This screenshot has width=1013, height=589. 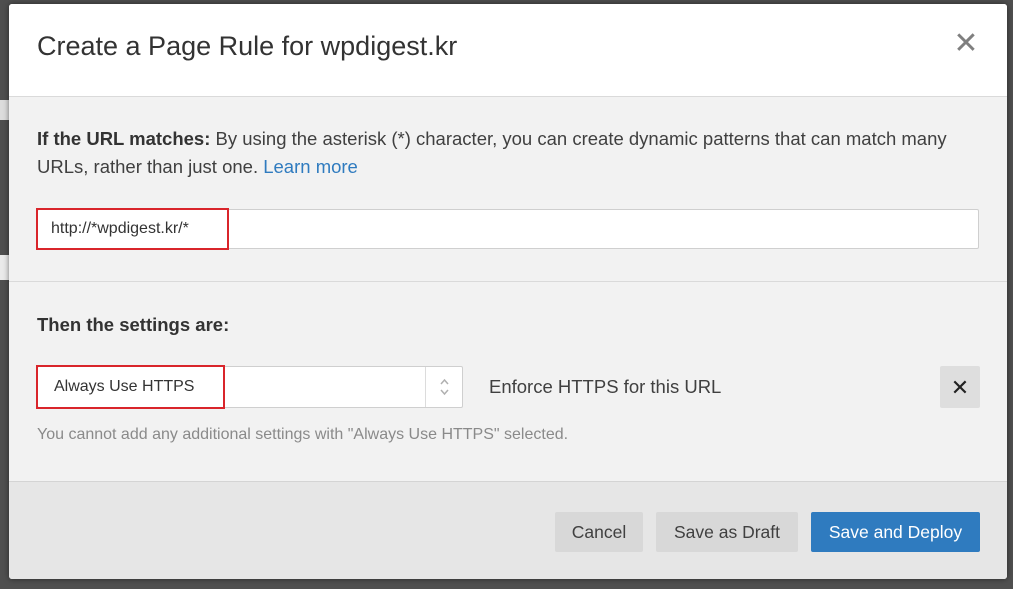 I want to click on remove-setting-button: ✕, so click(x=960, y=387).